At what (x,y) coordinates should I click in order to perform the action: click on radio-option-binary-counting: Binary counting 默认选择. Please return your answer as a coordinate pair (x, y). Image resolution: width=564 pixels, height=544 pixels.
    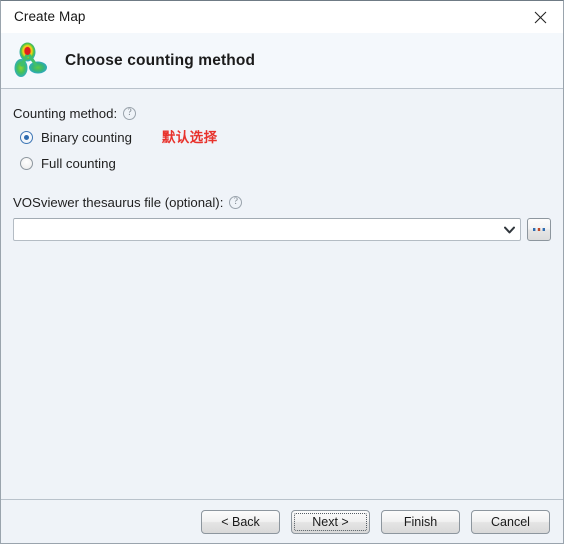
    Looking at the image, I should click on (282, 137).